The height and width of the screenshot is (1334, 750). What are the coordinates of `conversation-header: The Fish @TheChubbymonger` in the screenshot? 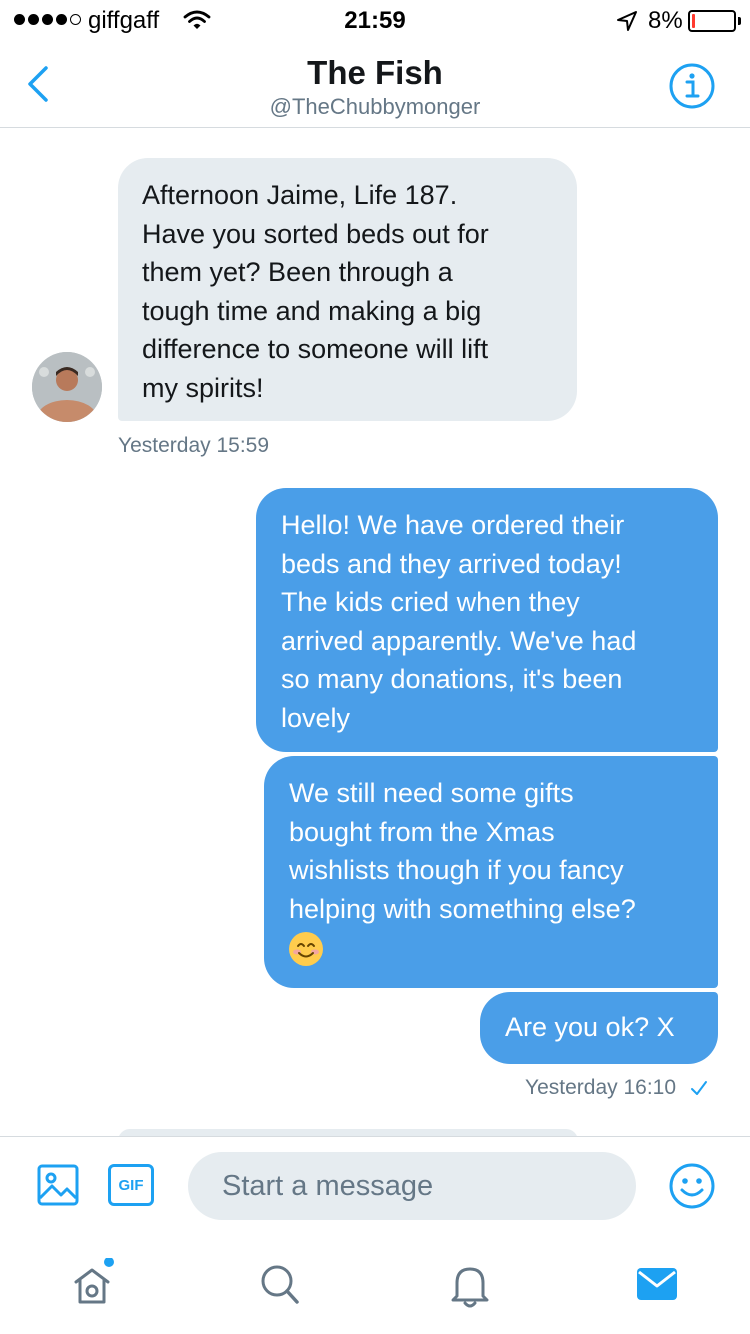 It's located at (375, 84).